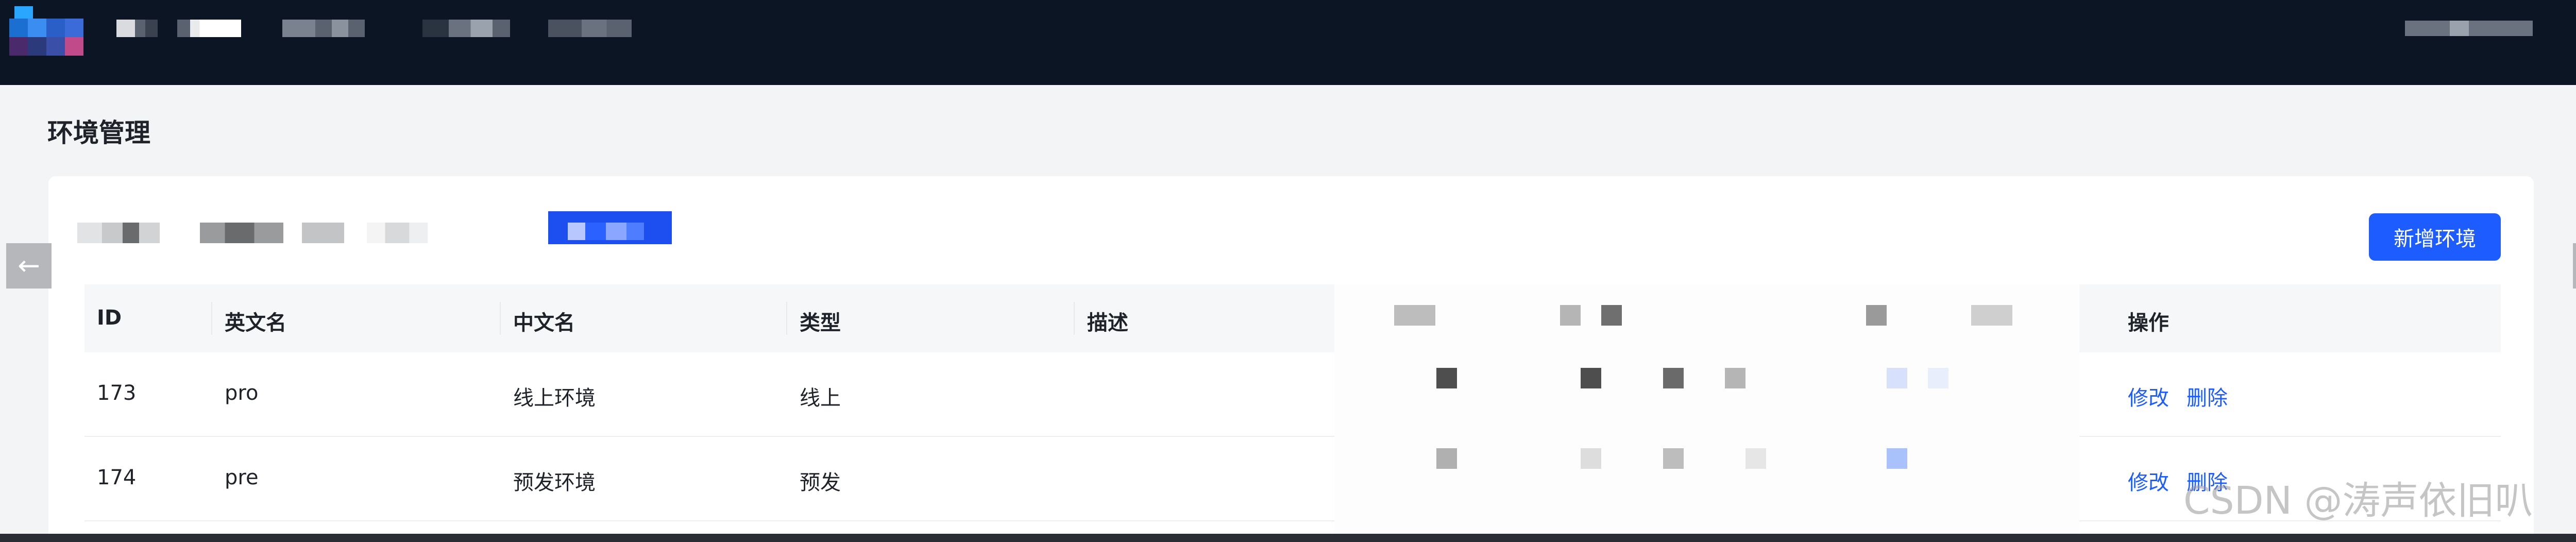 The width and height of the screenshot is (2576, 542). Describe the element at coordinates (554, 398) in the screenshot. I see `cell-name-cn: 线上环境` at that location.